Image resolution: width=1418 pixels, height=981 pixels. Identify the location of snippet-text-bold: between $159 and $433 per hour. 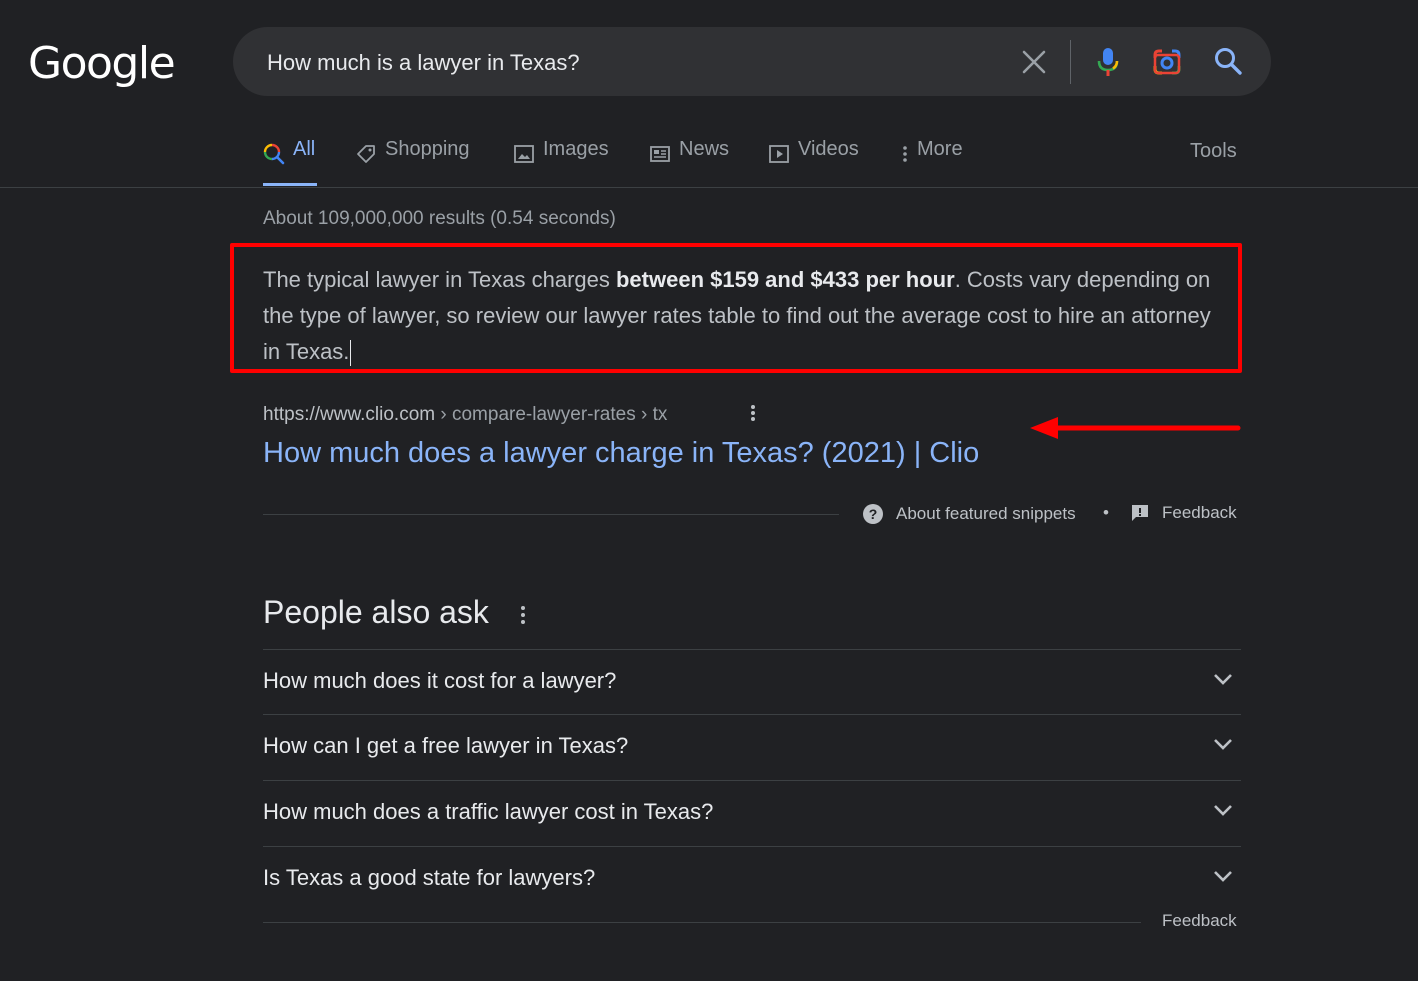
(785, 279).